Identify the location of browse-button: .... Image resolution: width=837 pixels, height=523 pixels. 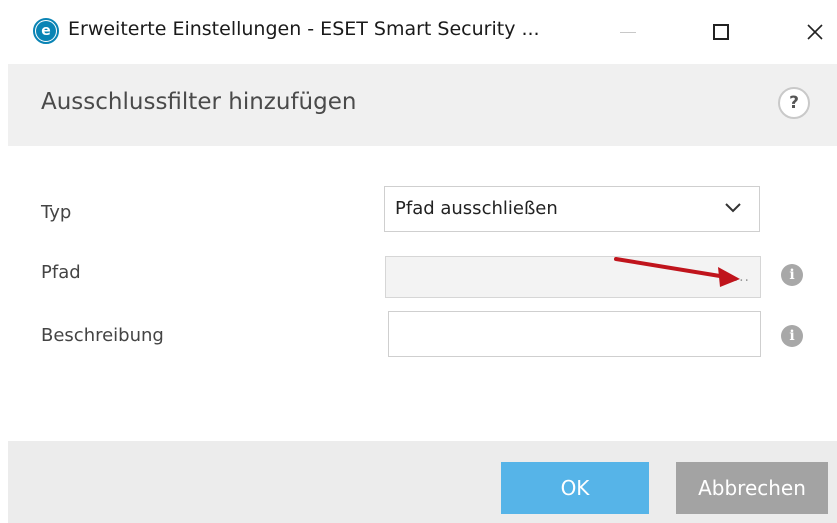
(742, 277).